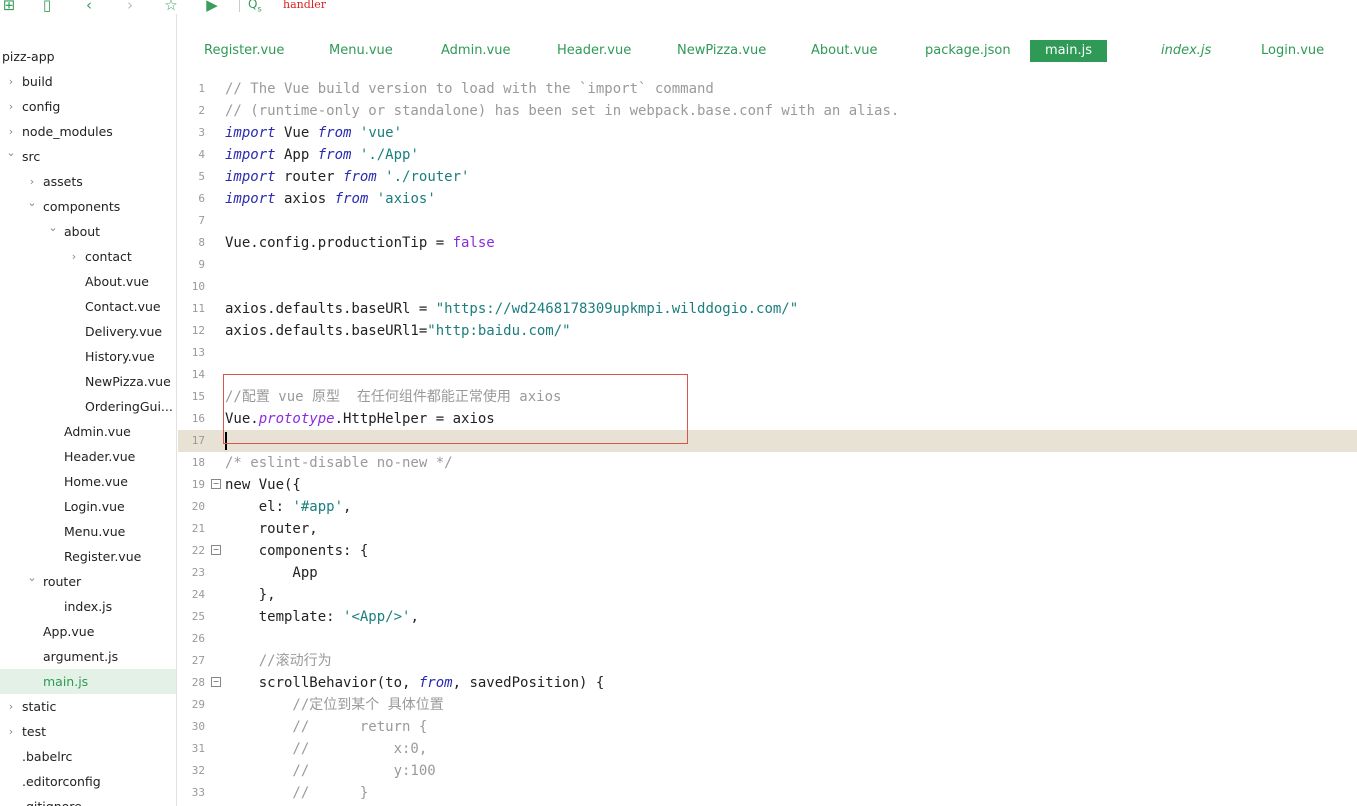  What do you see at coordinates (88, 800) in the screenshot?
I see `tree-item: .gitignore` at bounding box center [88, 800].